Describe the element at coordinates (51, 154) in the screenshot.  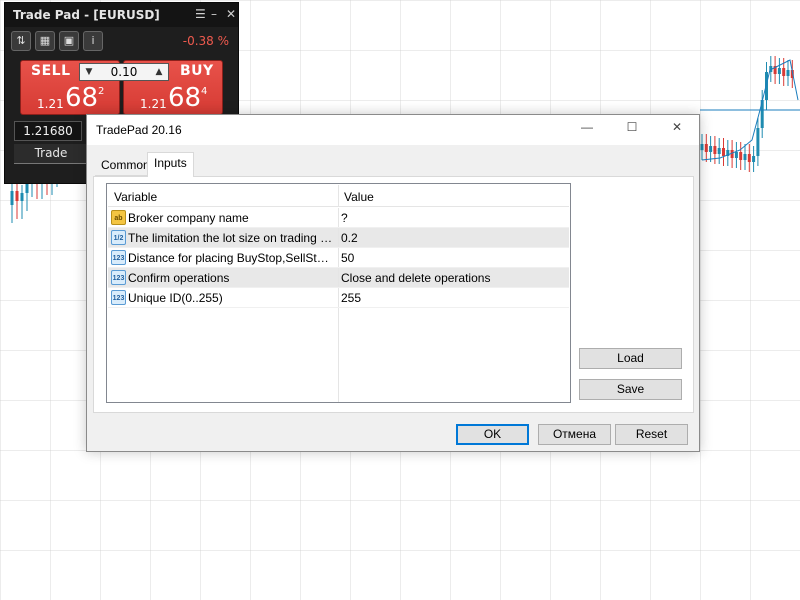
I see `trade-button: Trade` at that location.